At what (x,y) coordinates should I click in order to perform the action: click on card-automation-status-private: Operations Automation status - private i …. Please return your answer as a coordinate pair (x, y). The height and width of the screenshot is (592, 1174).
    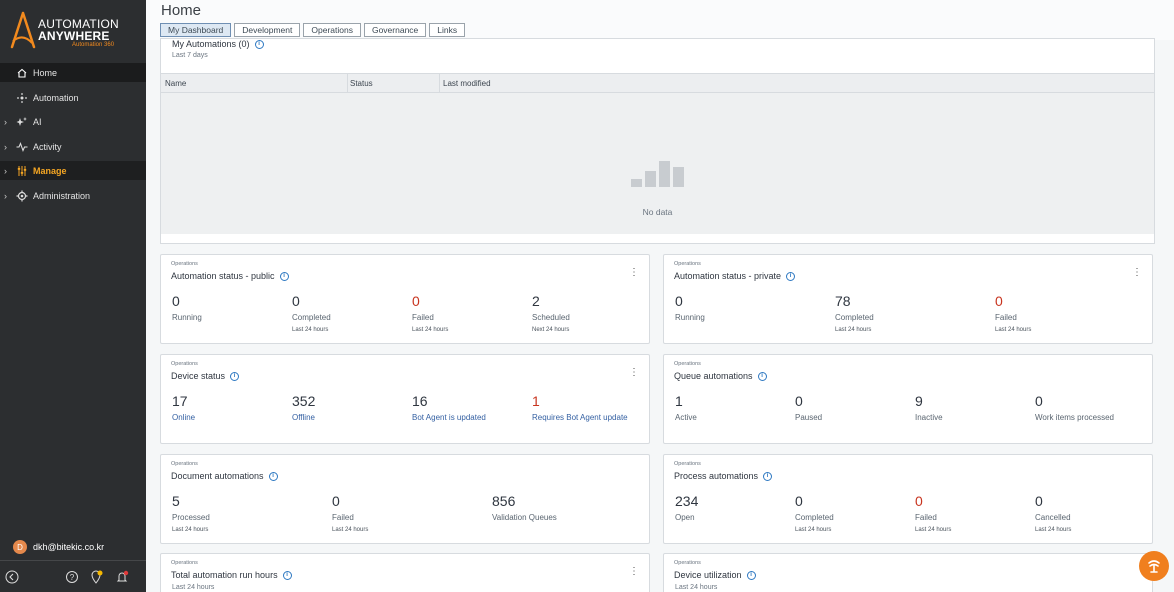
    Looking at the image, I should click on (908, 299).